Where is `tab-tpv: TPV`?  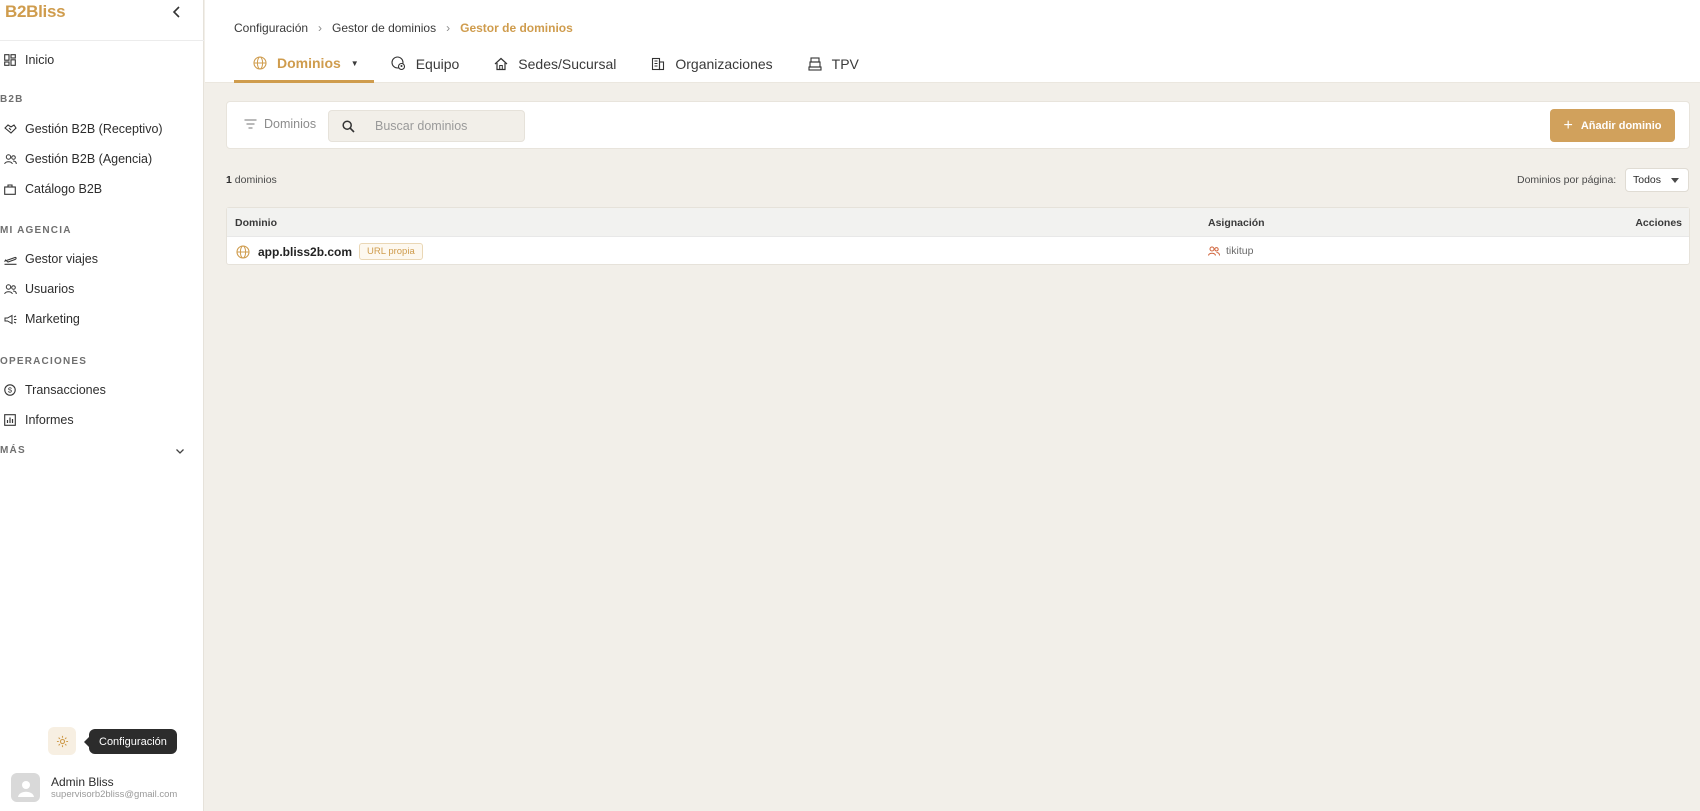
tab-tpv: TPV is located at coordinates (833, 63).